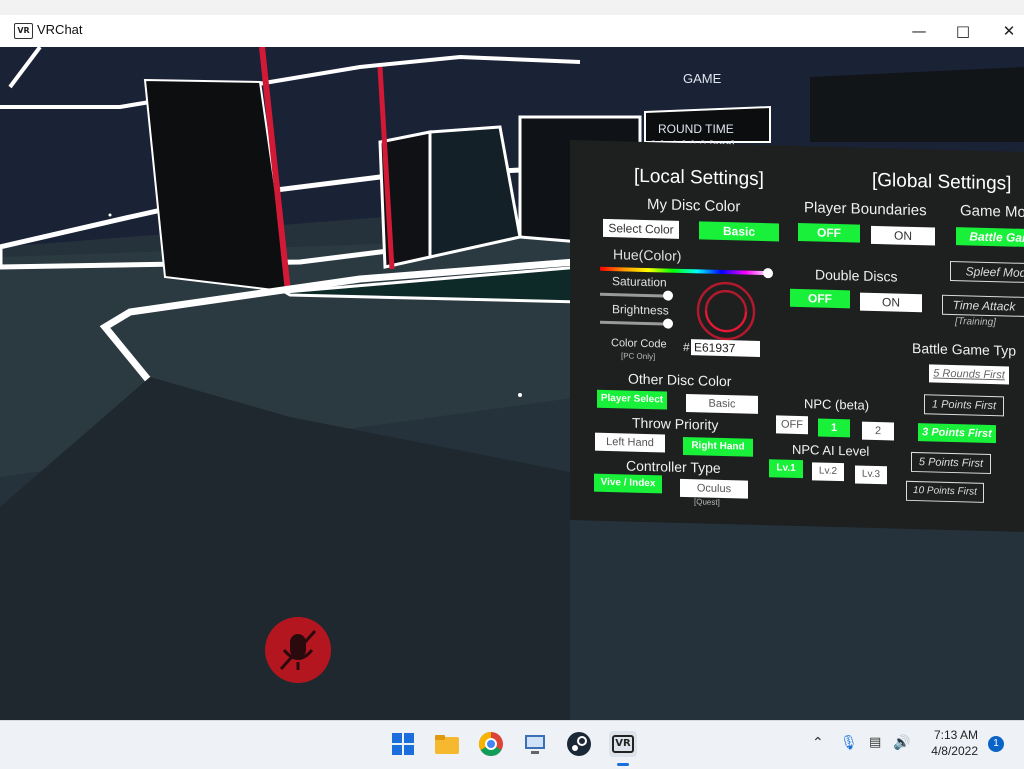 This screenshot has height=769, width=1024. I want to click on double-discs-off-button: OFF, so click(820, 298).